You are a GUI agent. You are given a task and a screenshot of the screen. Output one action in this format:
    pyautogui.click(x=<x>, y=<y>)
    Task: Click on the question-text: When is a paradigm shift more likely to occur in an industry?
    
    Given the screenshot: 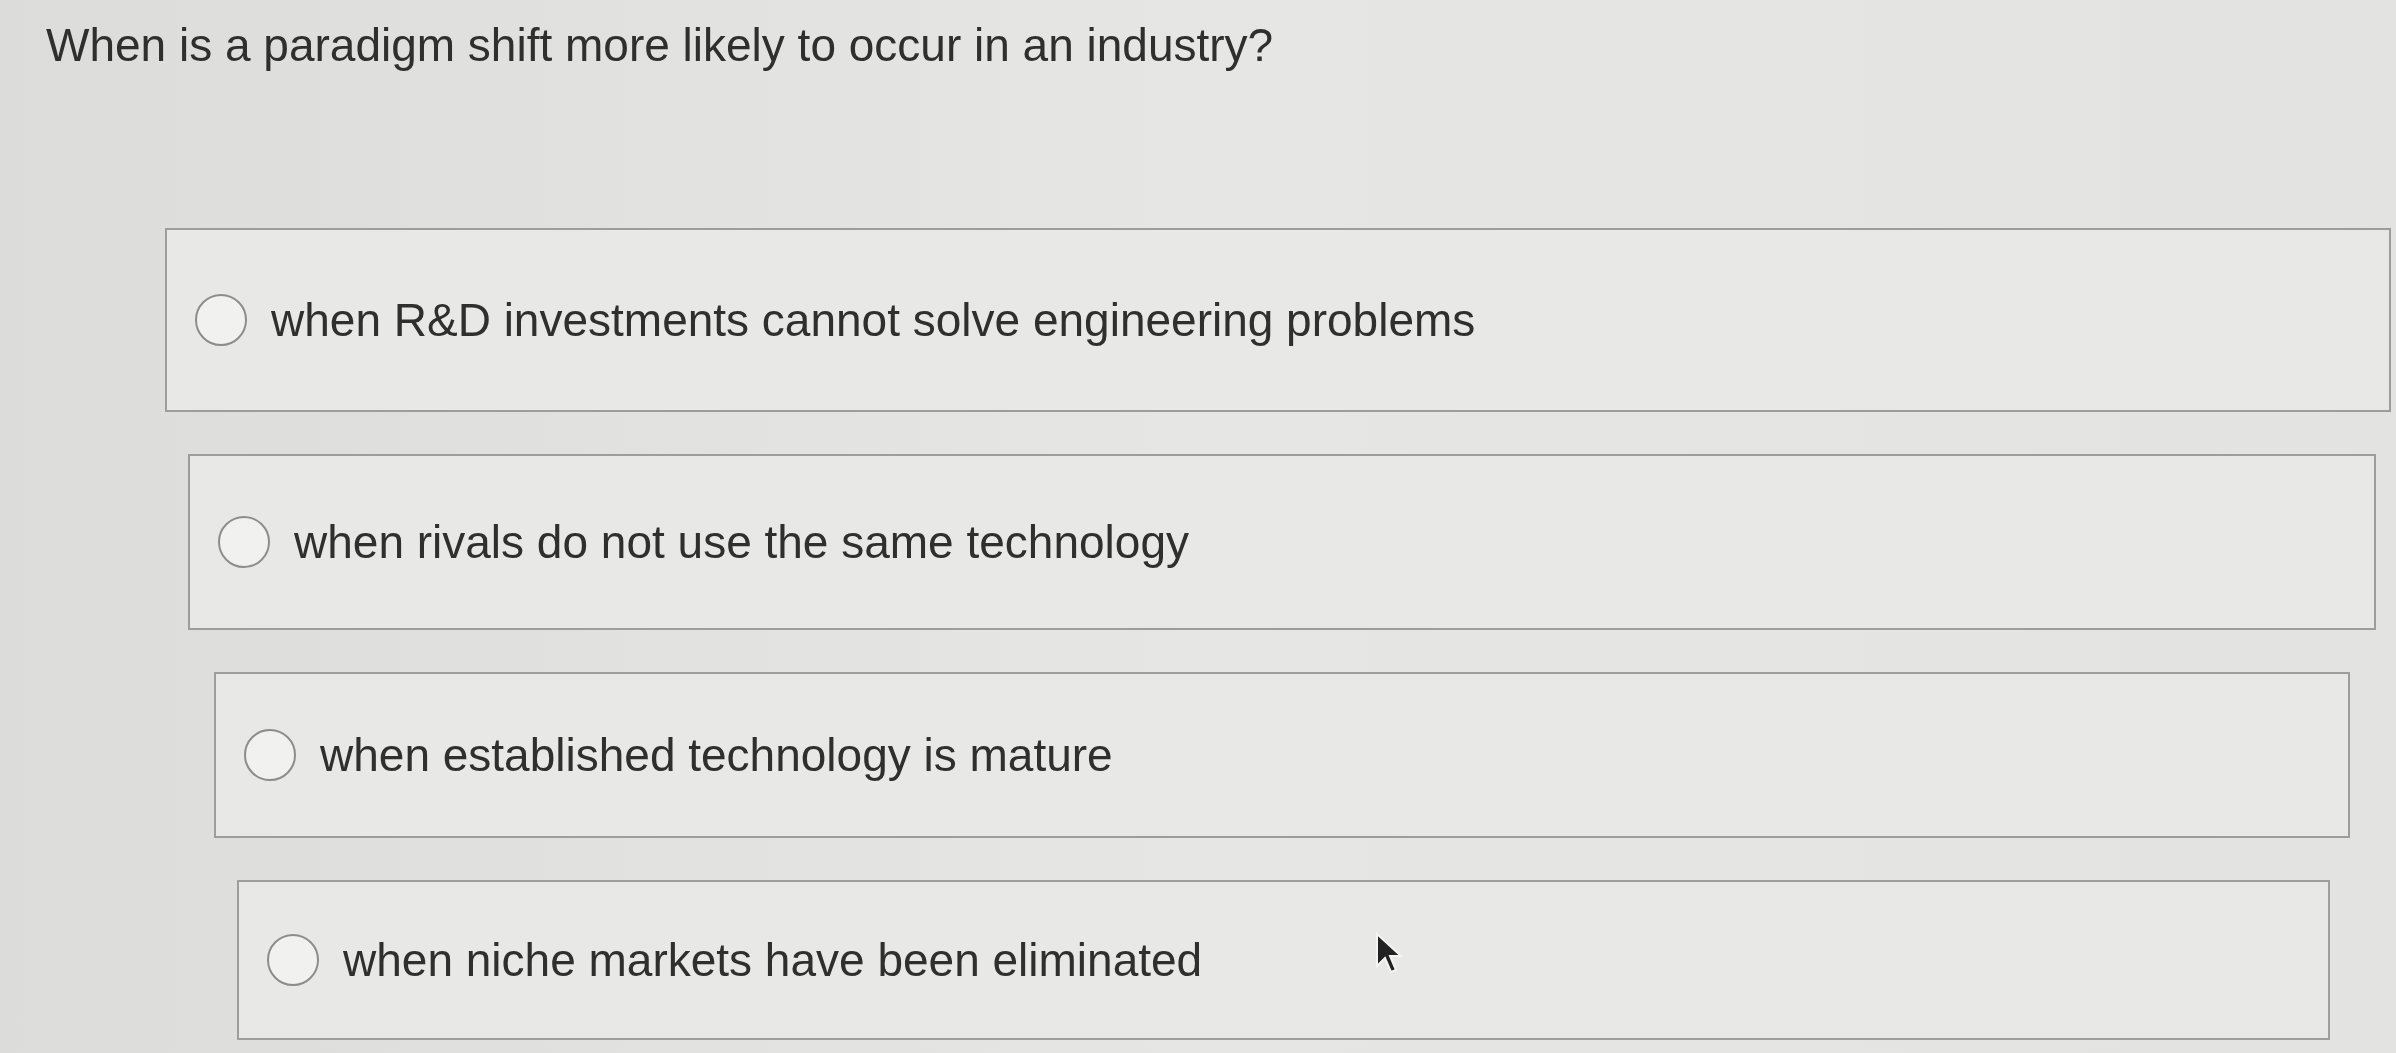 What is the action you would take?
    pyautogui.click(x=660, y=45)
    